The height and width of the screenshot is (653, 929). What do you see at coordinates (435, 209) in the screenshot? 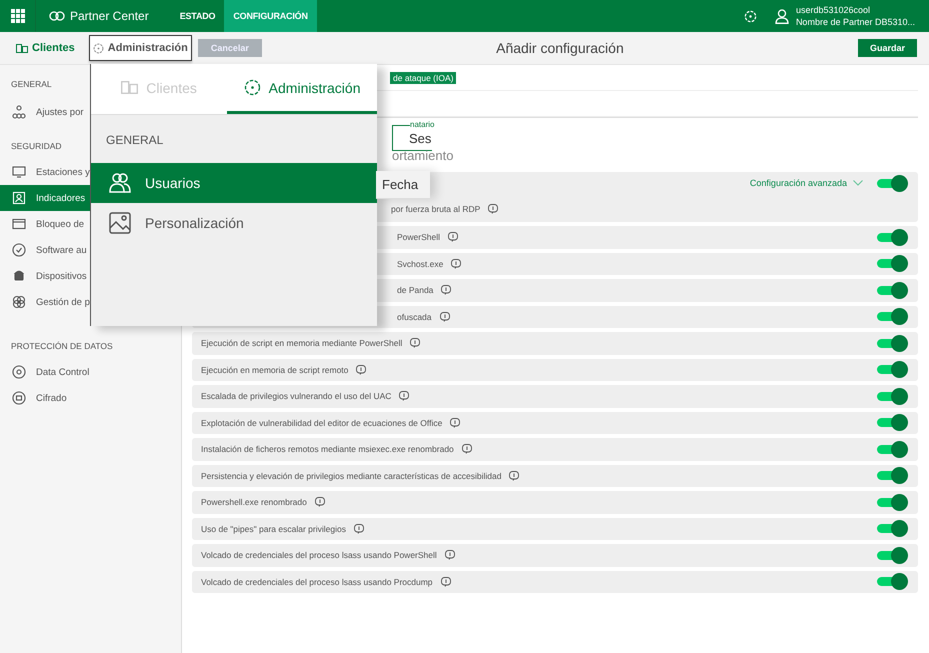
I see `rule-label: por fuerza bruta al RDP` at bounding box center [435, 209].